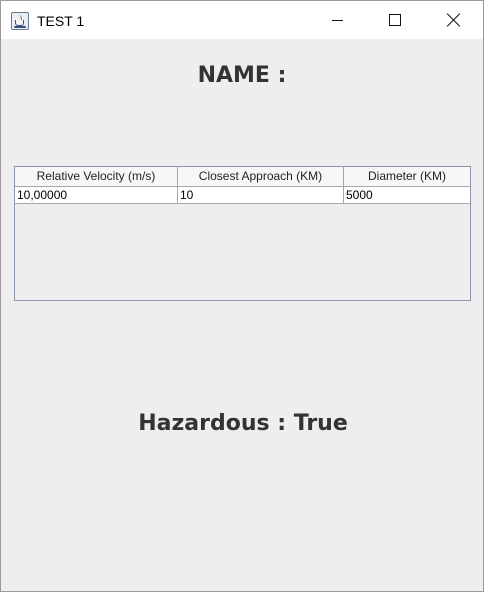  I want to click on table-row: 10,00000 10 5000, so click(242, 195).